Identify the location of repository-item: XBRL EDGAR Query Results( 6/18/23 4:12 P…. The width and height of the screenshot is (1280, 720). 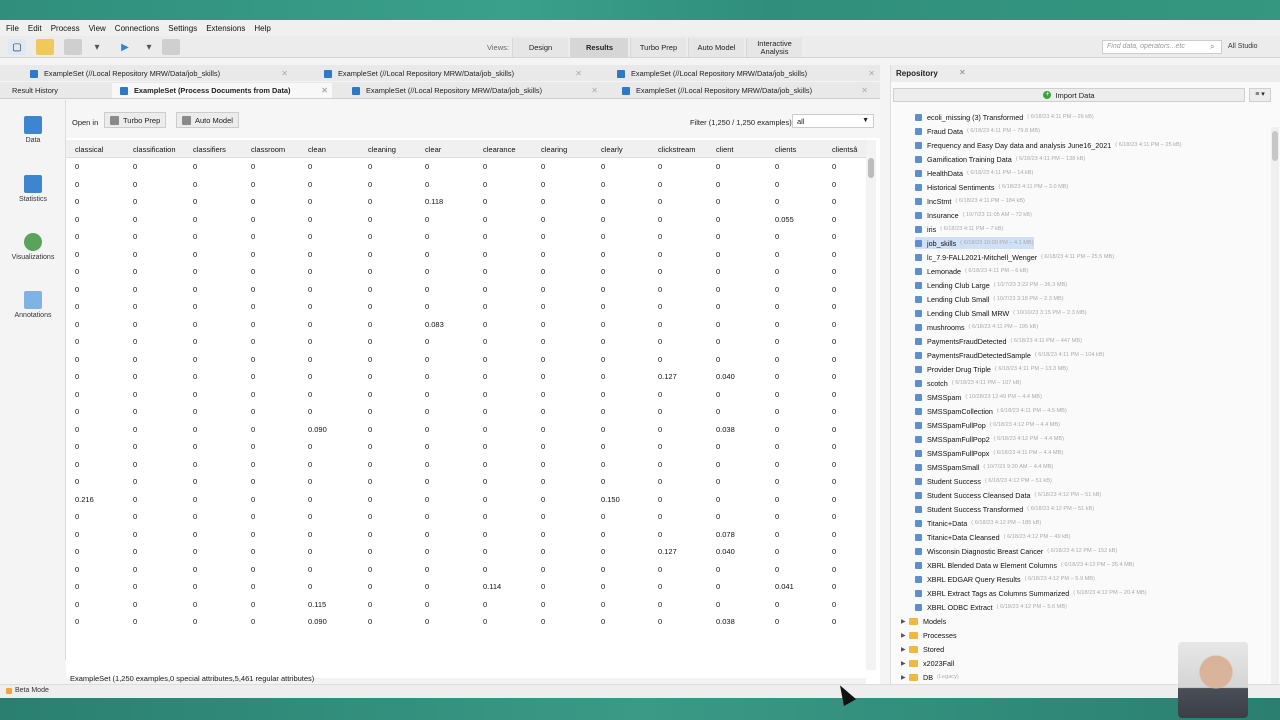
(1005, 579).